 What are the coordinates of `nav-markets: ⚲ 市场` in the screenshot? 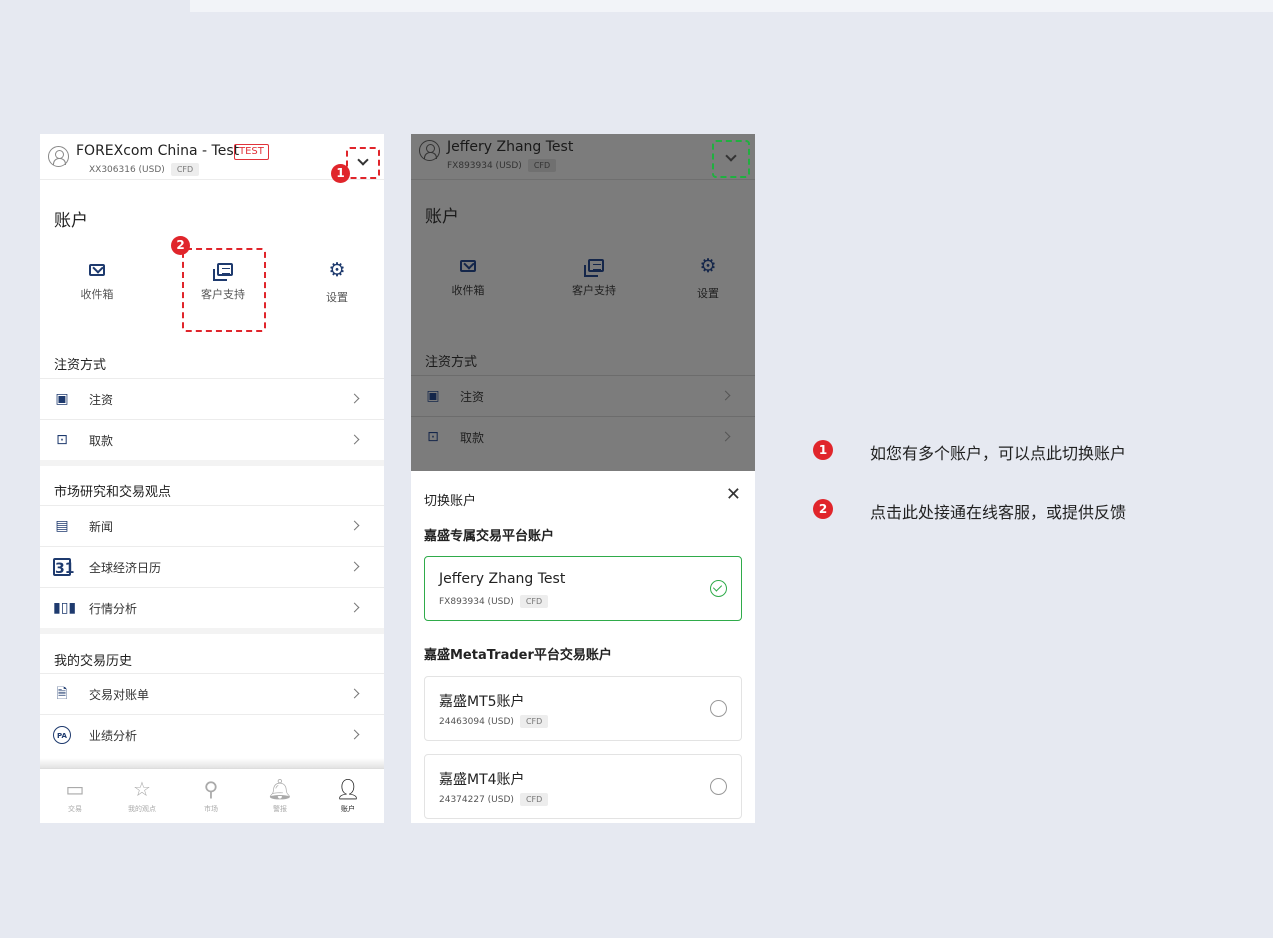 It's located at (211, 795).